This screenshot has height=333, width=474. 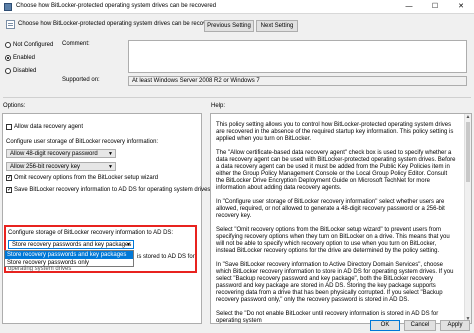 What do you see at coordinates (468, 152) in the screenshot?
I see `scrollbar-thumb` at bounding box center [468, 152].